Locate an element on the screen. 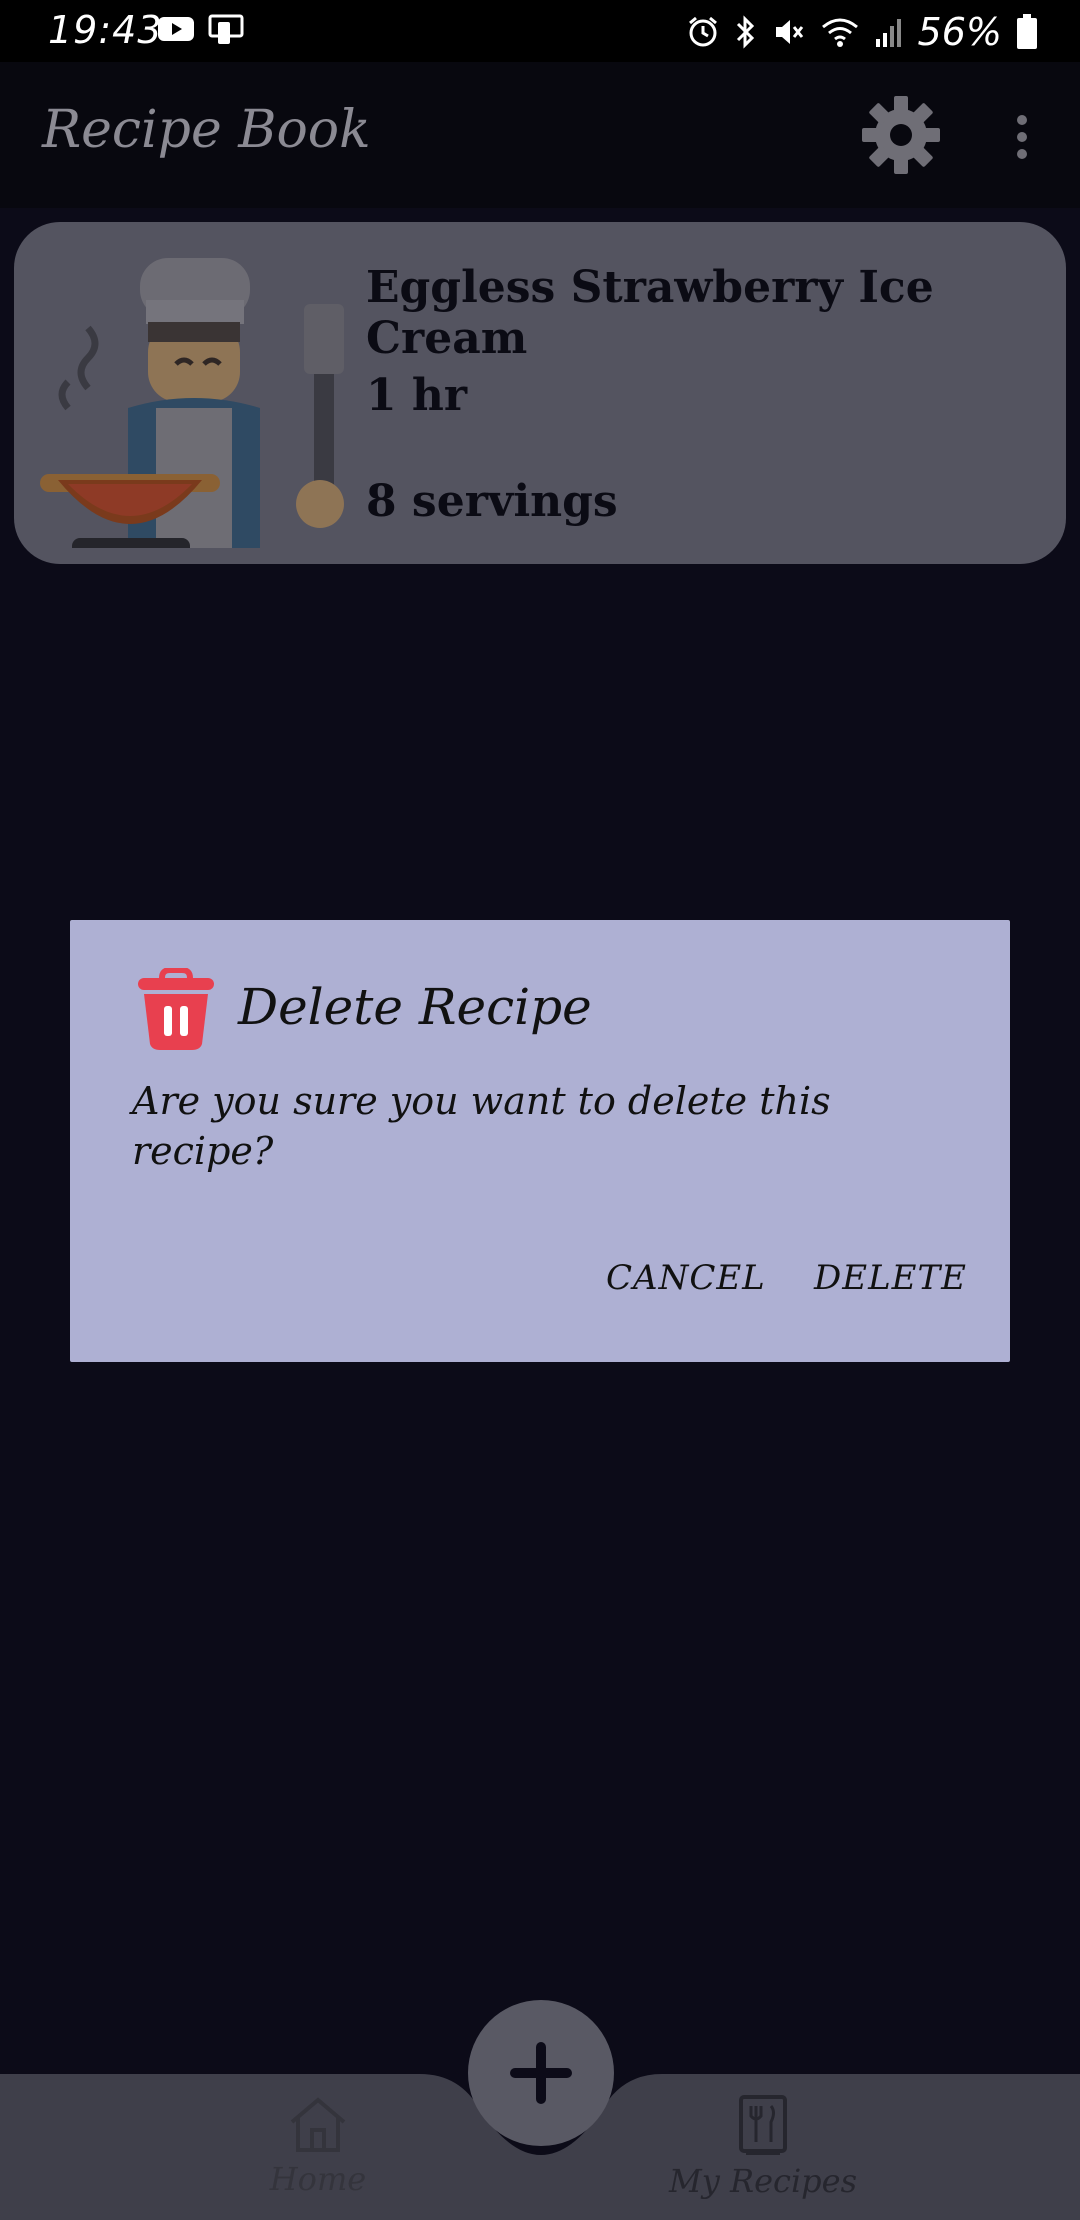  home-icon is located at coordinates (318, 2124).